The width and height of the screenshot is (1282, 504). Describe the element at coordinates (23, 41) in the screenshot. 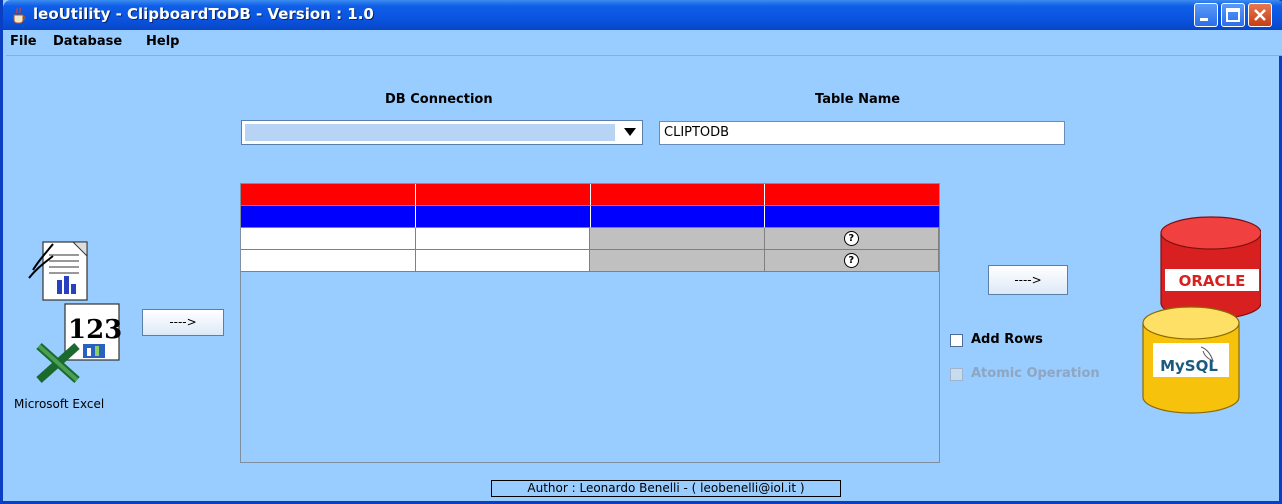

I see `menu-file: File` at that location.